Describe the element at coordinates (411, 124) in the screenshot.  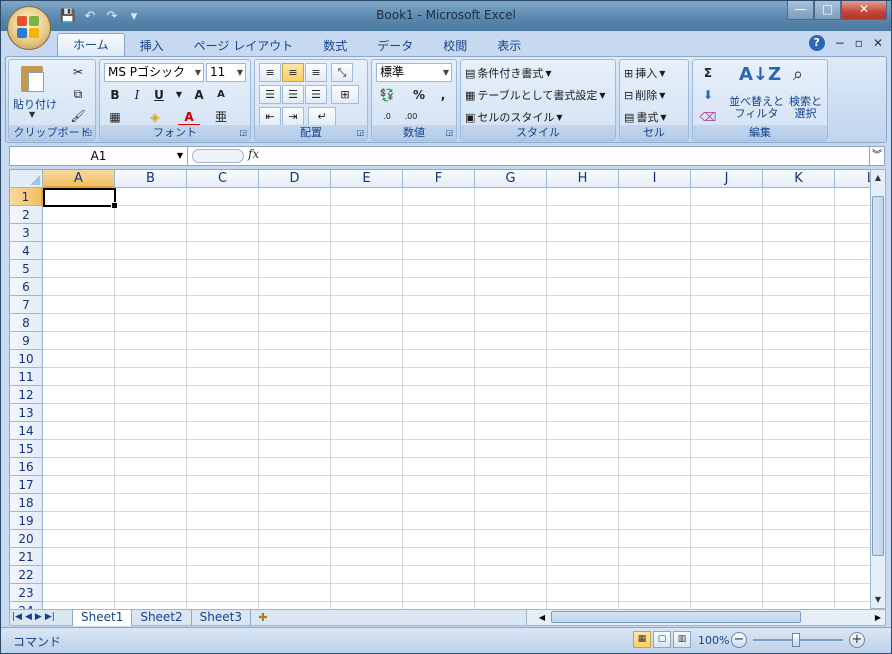
I see `decrease-decimal-button: .00 .0` at that location.